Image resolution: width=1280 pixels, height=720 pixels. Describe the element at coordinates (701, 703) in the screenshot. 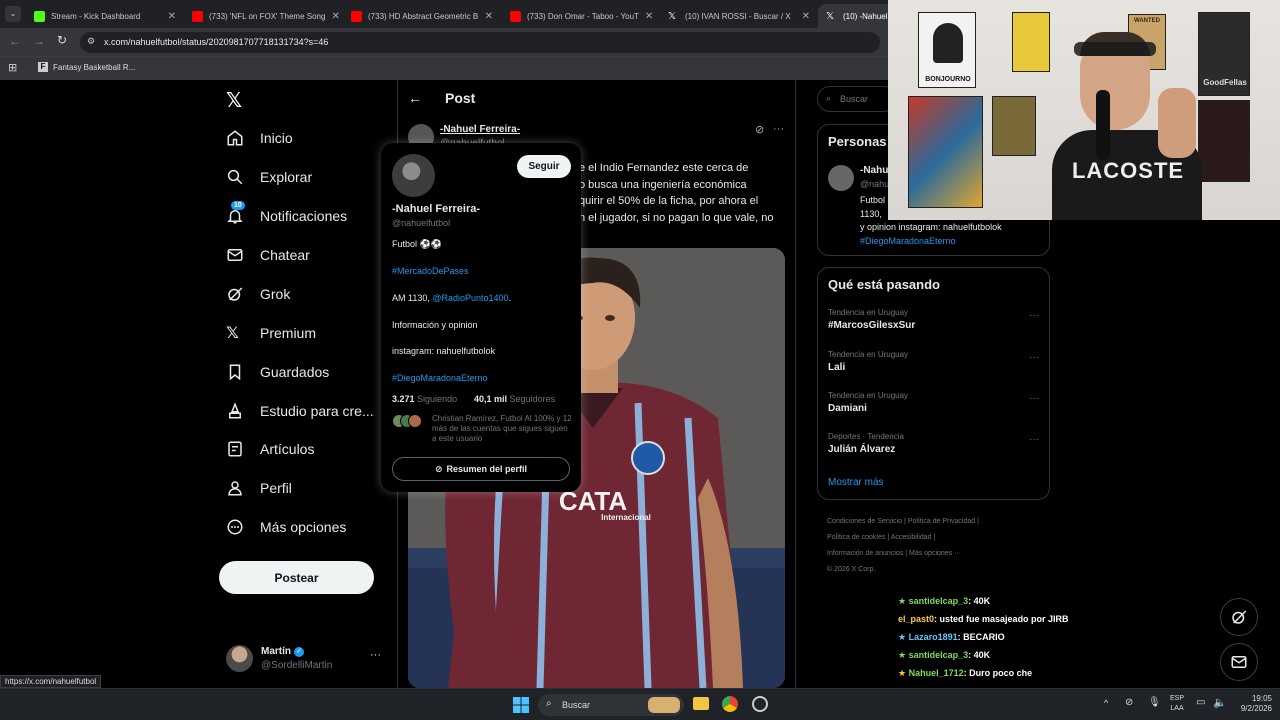

I see `file-explorer-icon` at that location.